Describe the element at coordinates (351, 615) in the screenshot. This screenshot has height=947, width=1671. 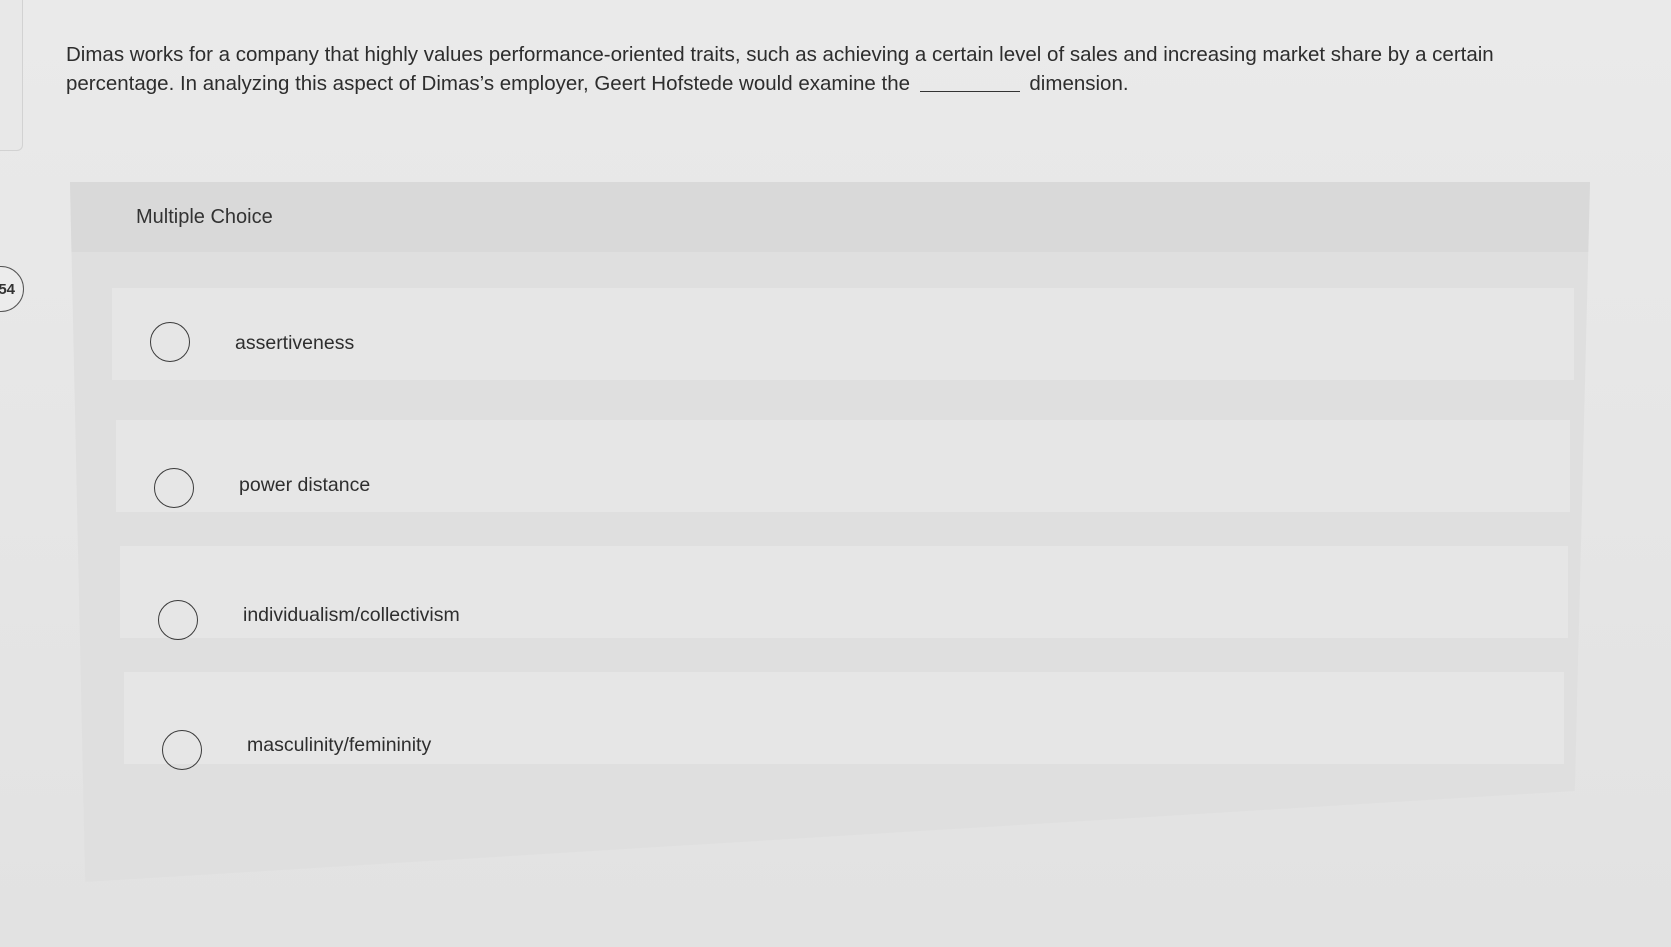
I see `choice-label-individualism-collectivism: individualism/collectivism` at that location.